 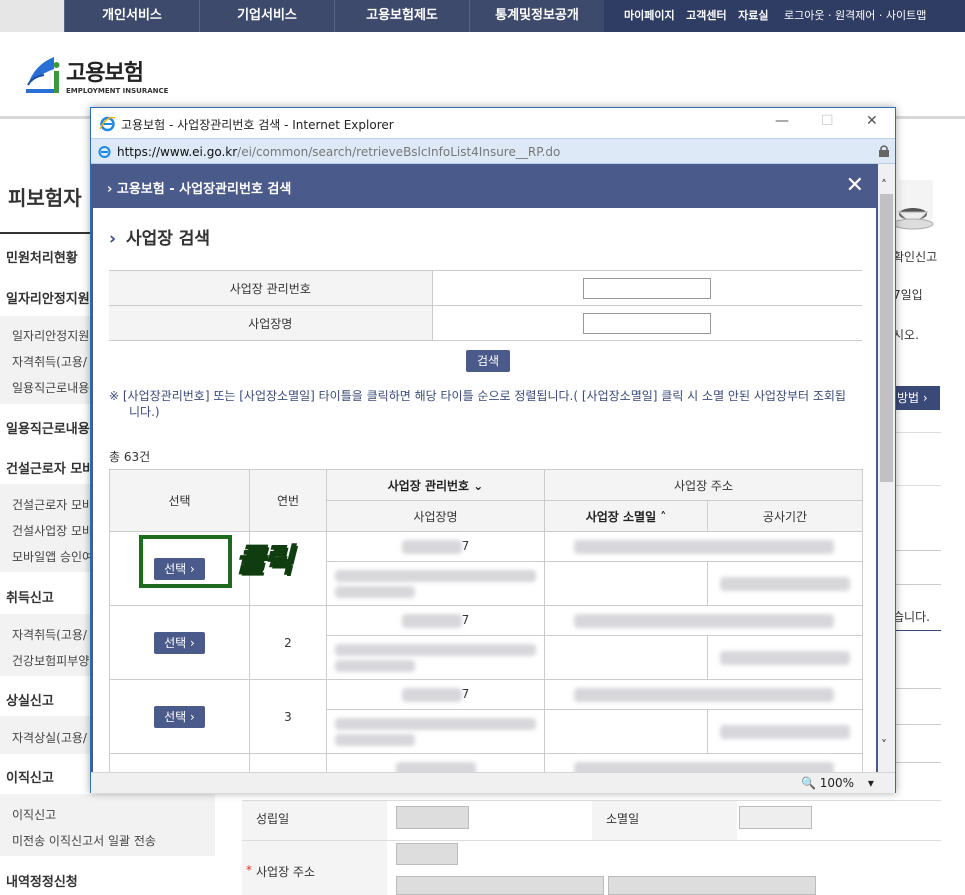 I want to click on minimize-icon: —, so click(x=782, y=121).